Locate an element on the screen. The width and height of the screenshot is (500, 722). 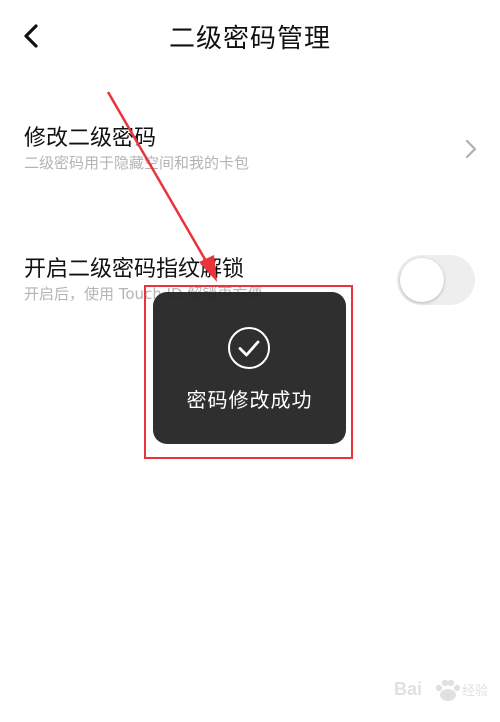
modify-password-subtitle: 二级密码用于隐藏空间和我的卡包 is located at coordinates (137, 163).